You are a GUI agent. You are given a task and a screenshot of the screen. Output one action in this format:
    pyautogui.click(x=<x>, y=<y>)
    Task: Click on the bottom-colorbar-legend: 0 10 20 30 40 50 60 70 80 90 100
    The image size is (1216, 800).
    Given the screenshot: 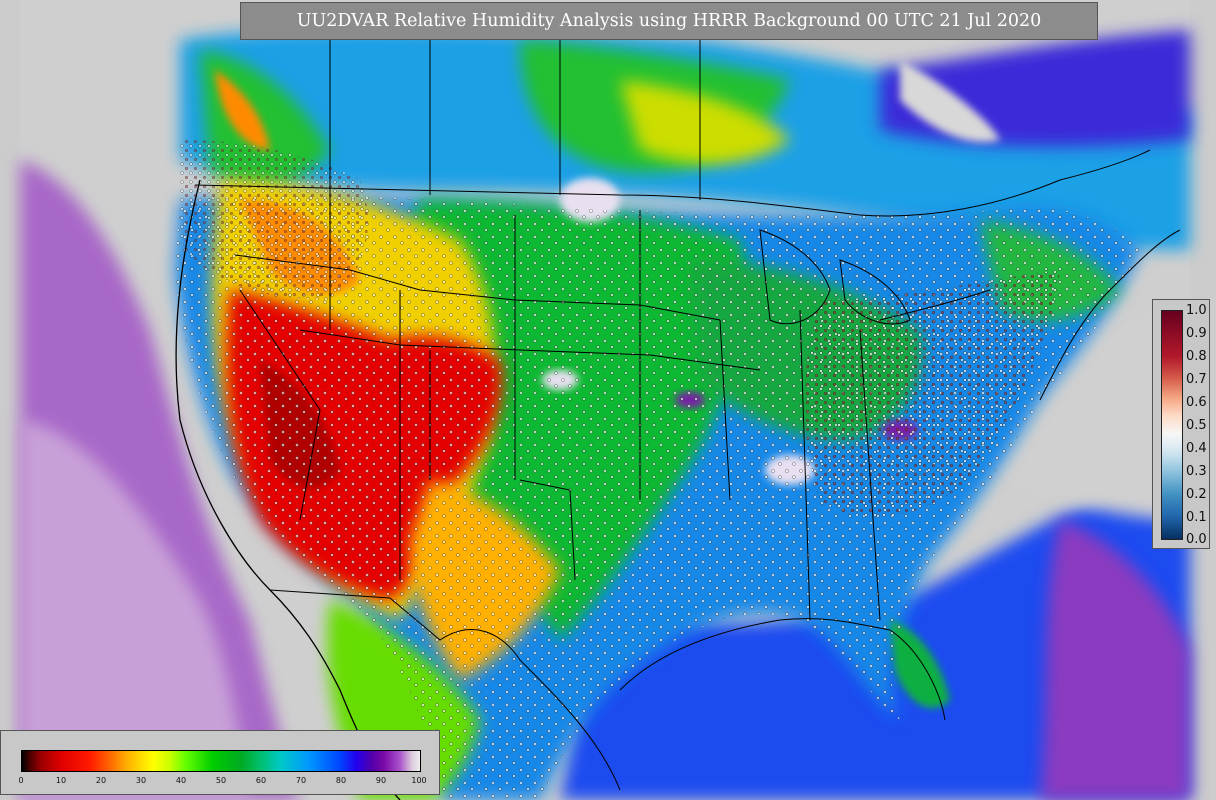 What is the action you would take?
    pyautogui.click(x=220, y=762)
    